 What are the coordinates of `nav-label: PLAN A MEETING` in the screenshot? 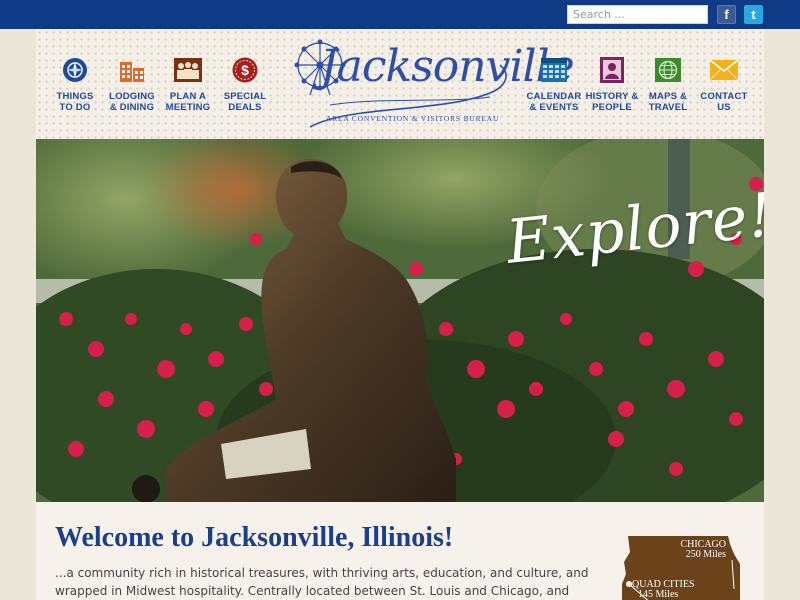 It's located at (188, 102).